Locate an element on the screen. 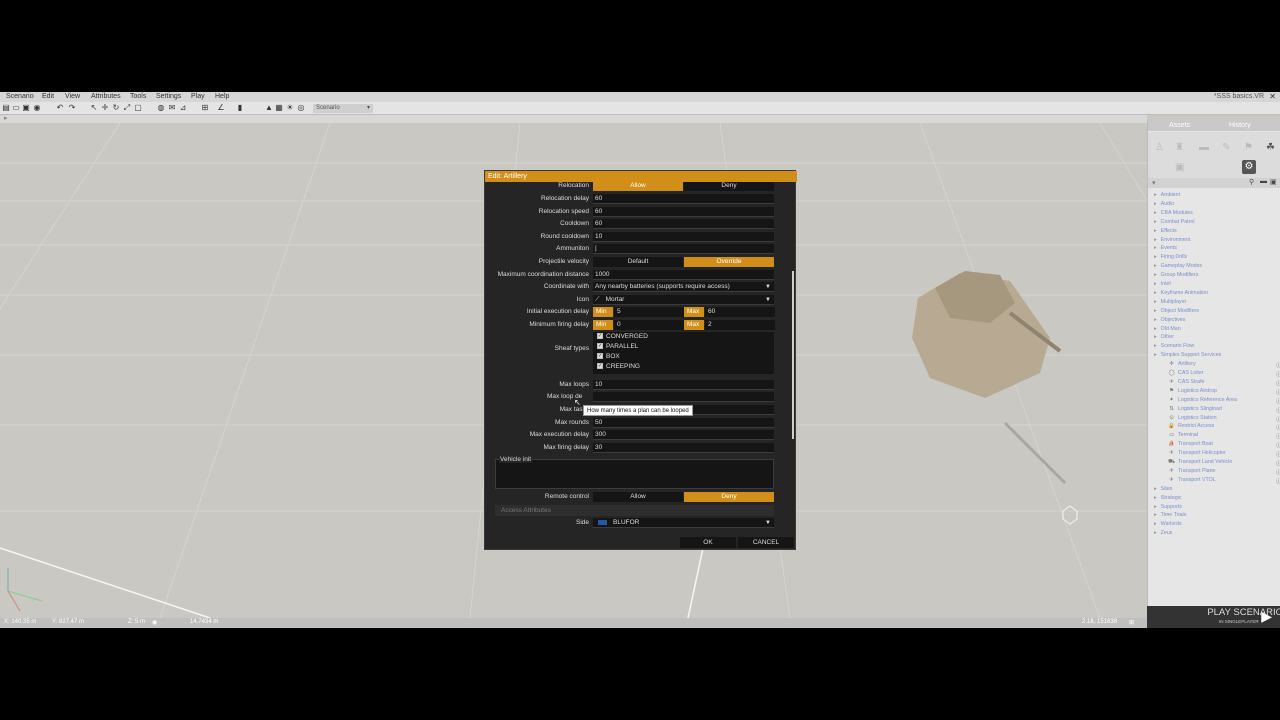  open-folder-icon: ▭ is located at coordinates (16, 108).